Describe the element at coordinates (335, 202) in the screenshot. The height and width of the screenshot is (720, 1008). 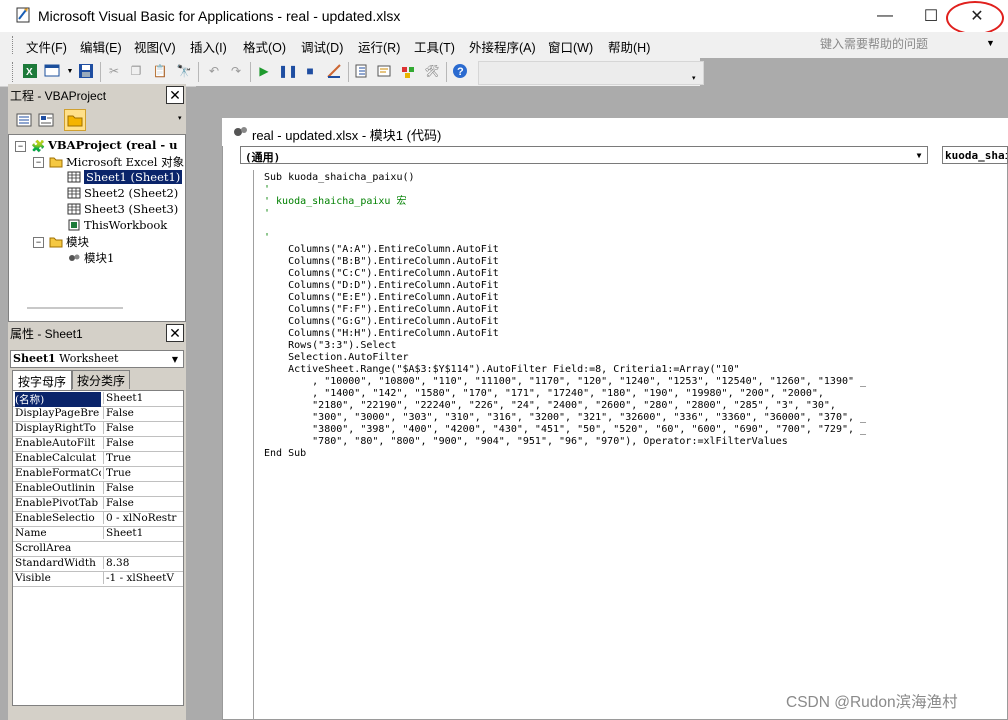
I see `code-line: ' kuoda_shaicha_paixu 宏` at that location.